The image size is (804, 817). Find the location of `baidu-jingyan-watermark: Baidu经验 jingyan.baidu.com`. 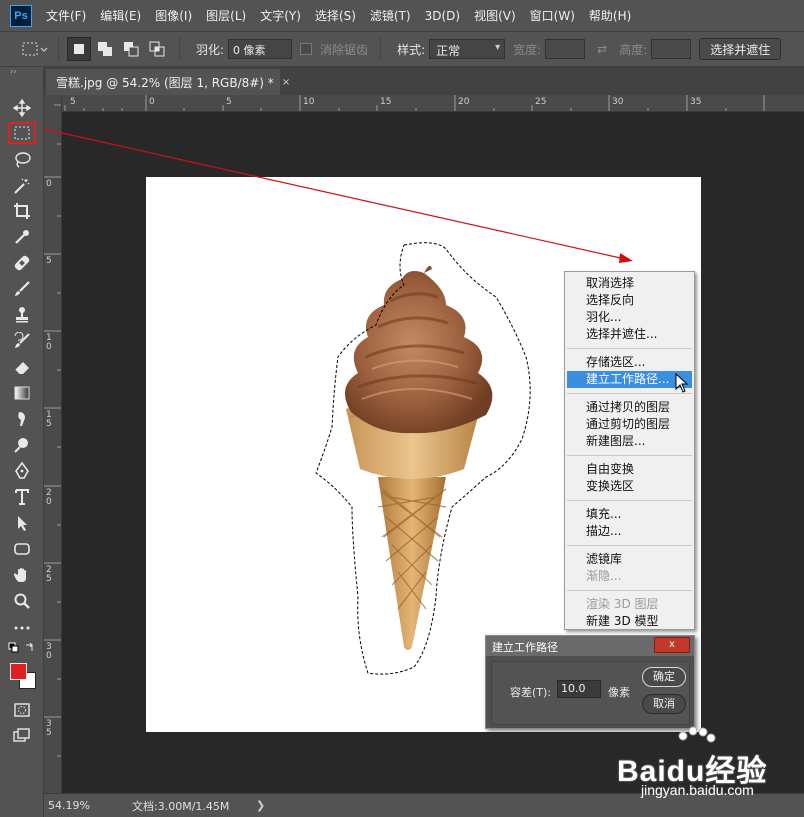

baidu-jingyan-watermark: Baidu经验 jingyan.baidu.com is located at coordinates (707, 766).